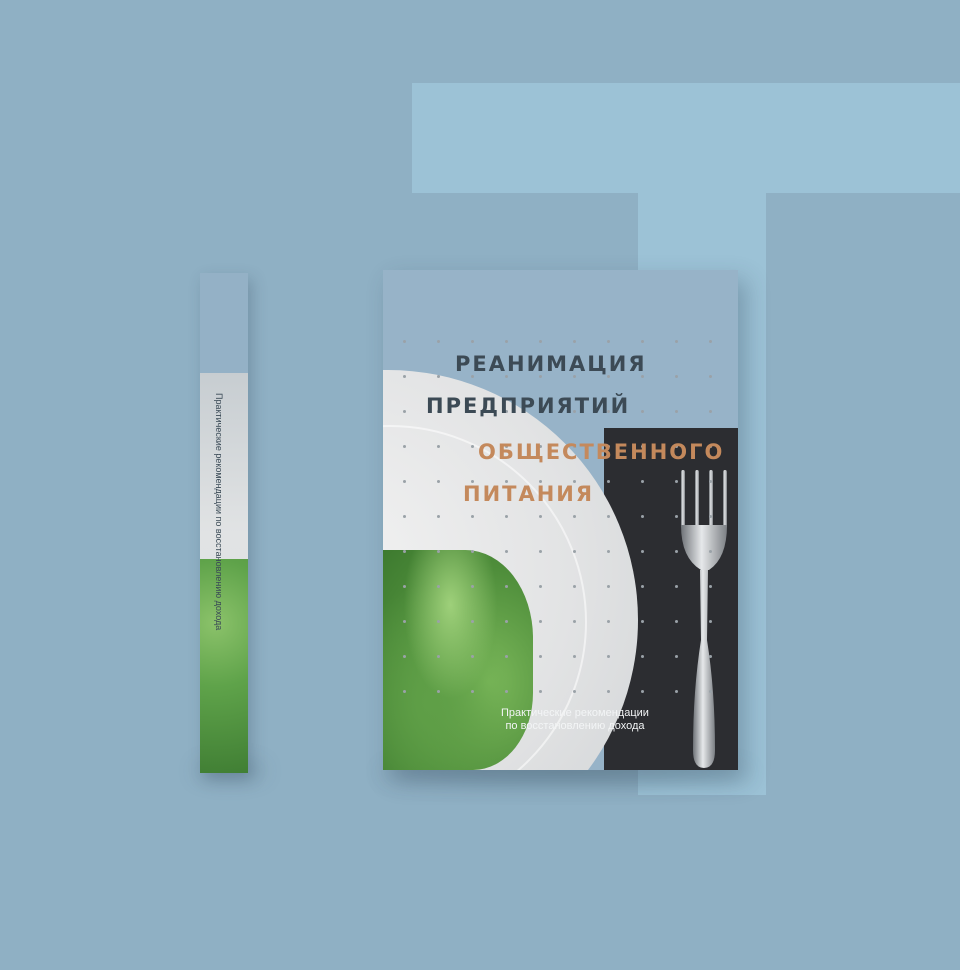  I want to click on cover-title-line-1: РЕАНИМАЦИЯ, so click(551, 364).